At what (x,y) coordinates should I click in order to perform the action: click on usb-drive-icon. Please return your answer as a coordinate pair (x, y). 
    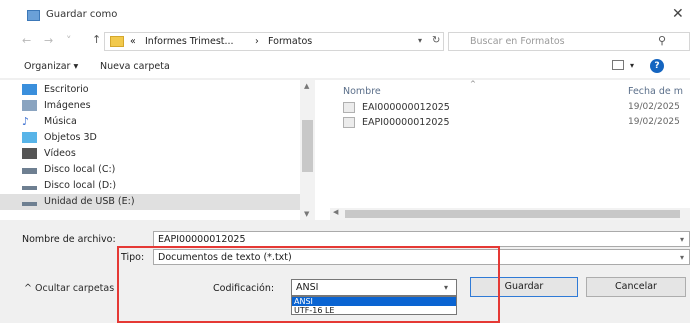
    Looking at the image, I should click on (29, 204).